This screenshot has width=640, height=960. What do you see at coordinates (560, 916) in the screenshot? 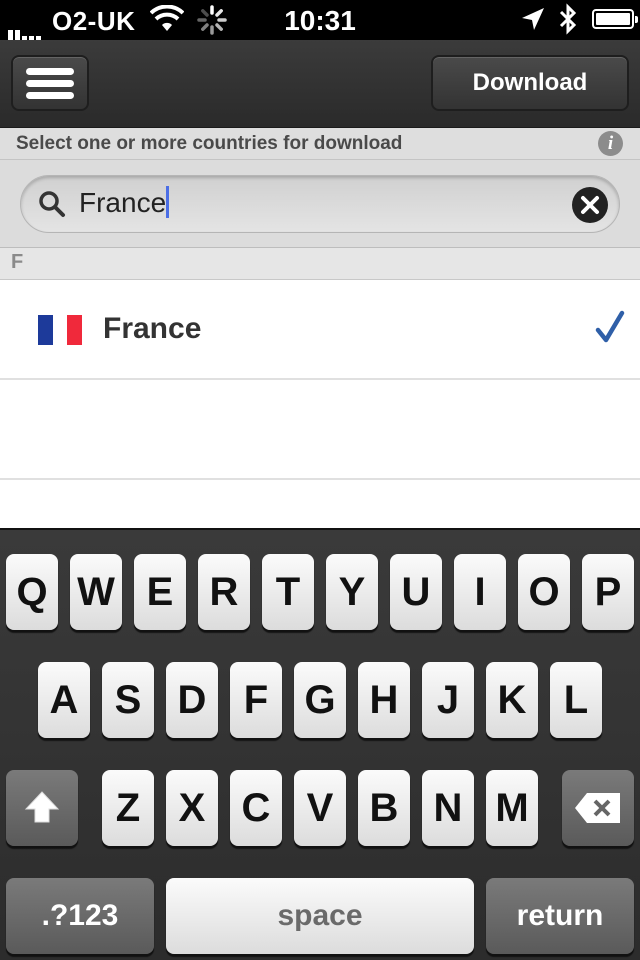
I see `return-key: return` at bounding box center [560, 916].